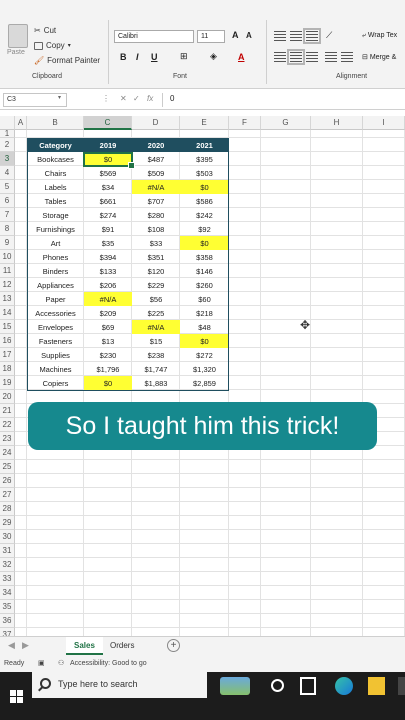 This screenshot has height=720, width=405. I want to click on task-view-icon, so click(308, 686).